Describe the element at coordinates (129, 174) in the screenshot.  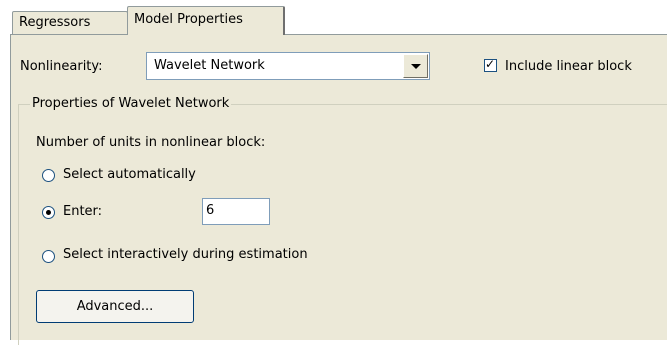
I see `select-automatically-label: Select automatically` at that location.